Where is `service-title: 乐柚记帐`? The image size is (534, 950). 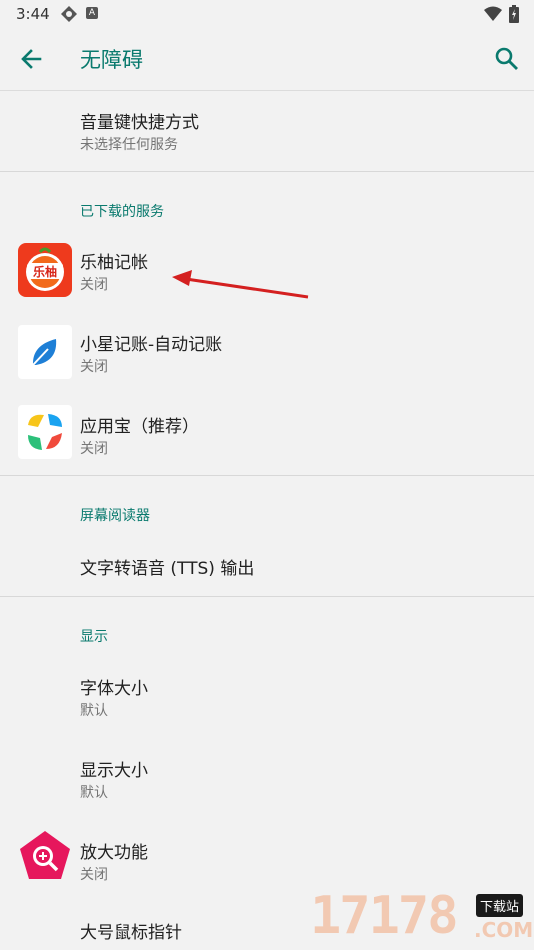 service-title: 乐柚记帐 is located at coordinates (114, 263).